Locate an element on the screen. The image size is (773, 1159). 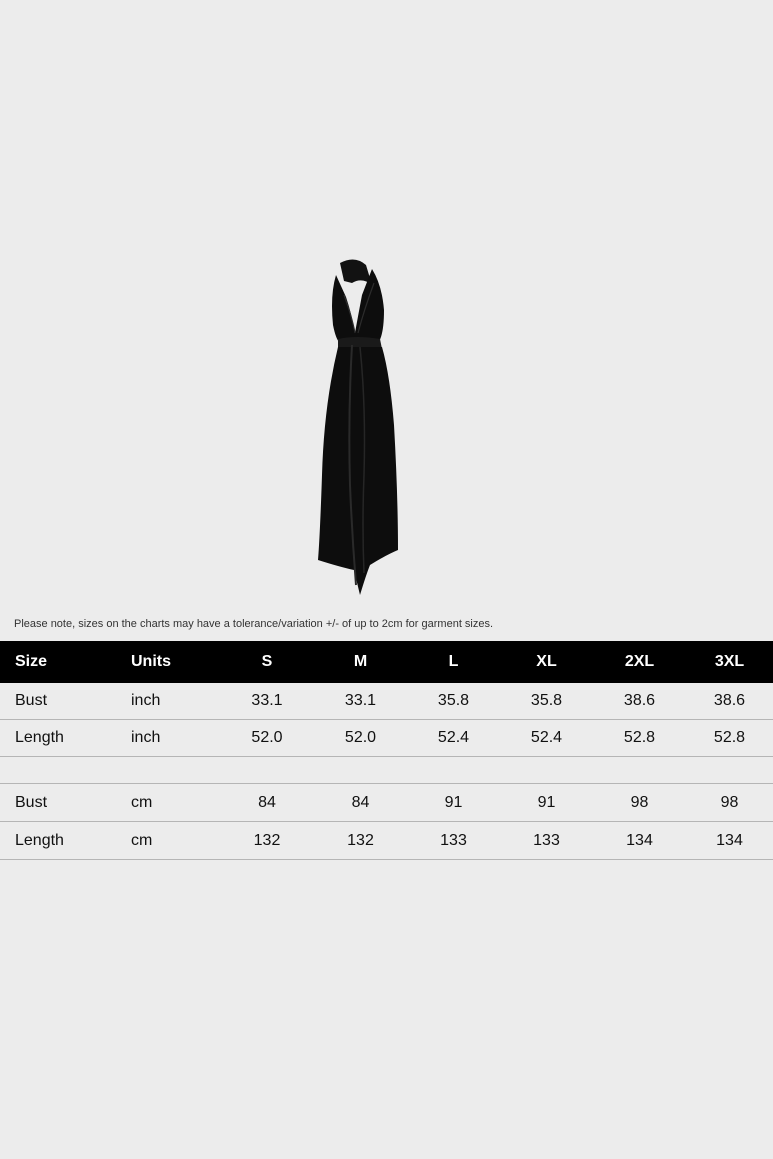
table-row: Bust inch 33.1 33.1 35.8 35.8 38.6 38.6 is located at coordinates (386, 701).